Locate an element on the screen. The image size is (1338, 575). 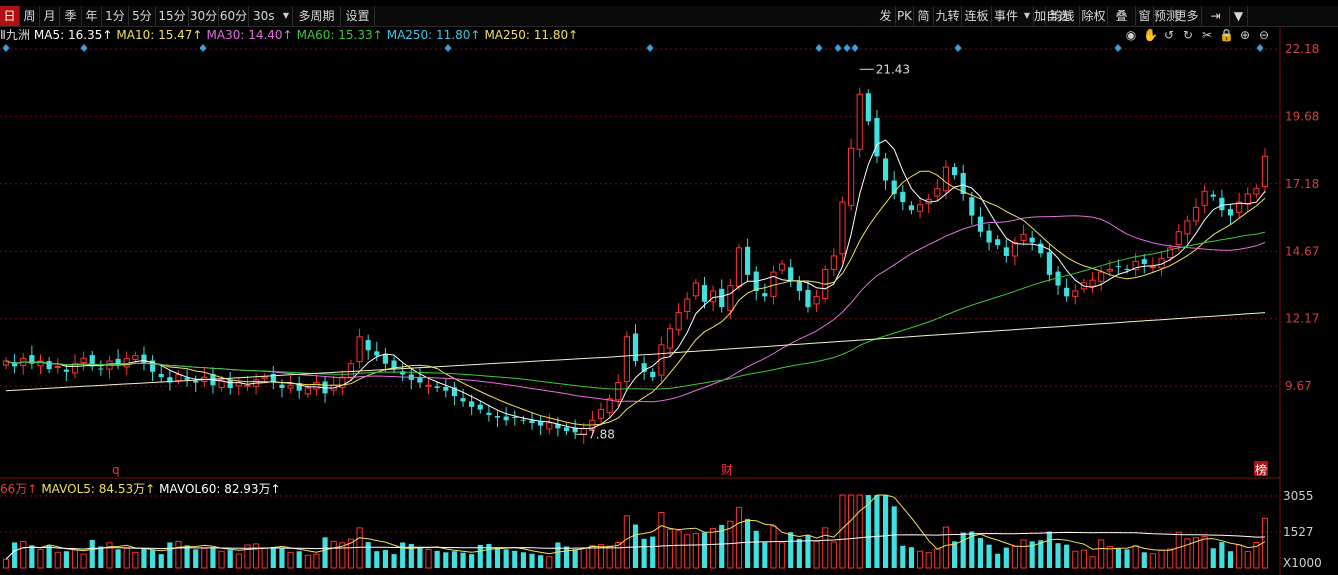
marker-bang: 榜 is located at coordinates (1261, 469).